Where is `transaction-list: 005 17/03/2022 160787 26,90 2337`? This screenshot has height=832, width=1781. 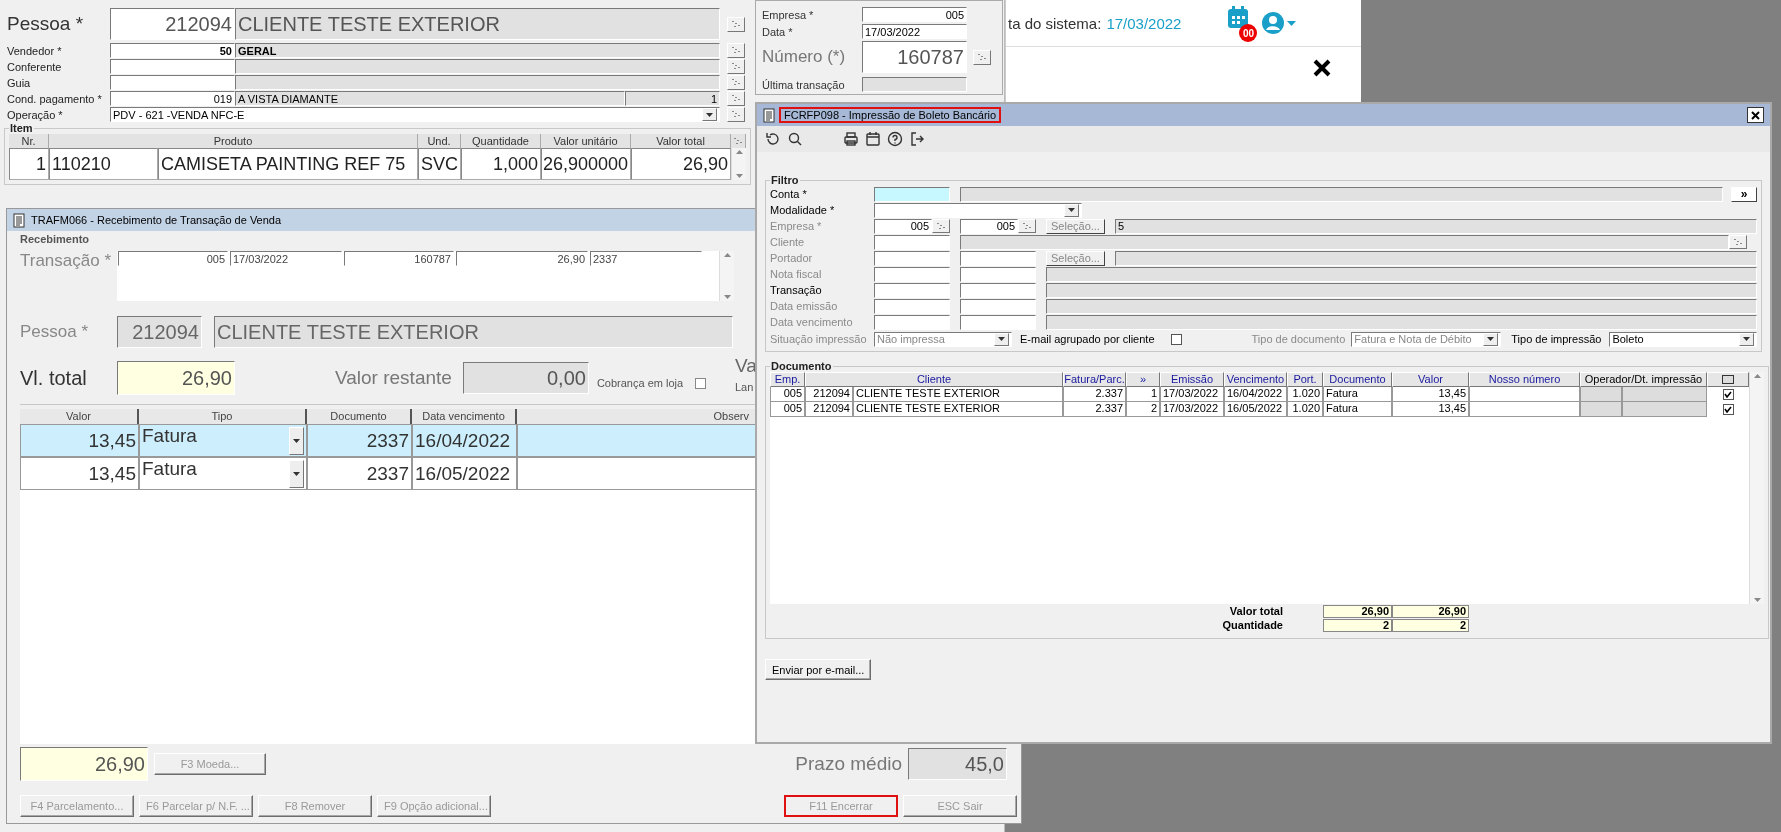 transaction-list: 005 17/03/2022 160787 26,90 2337 is located at coordinates (425, 276).